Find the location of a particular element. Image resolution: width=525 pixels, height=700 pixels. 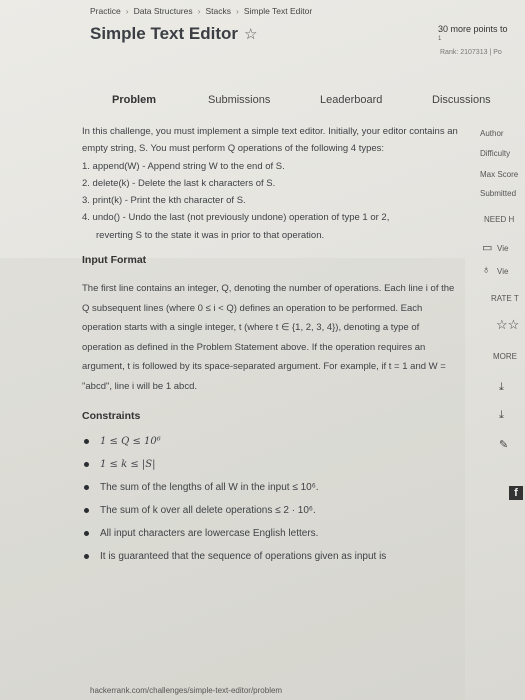

input-format-heading: Input Format is located at coordinates (114, 260).